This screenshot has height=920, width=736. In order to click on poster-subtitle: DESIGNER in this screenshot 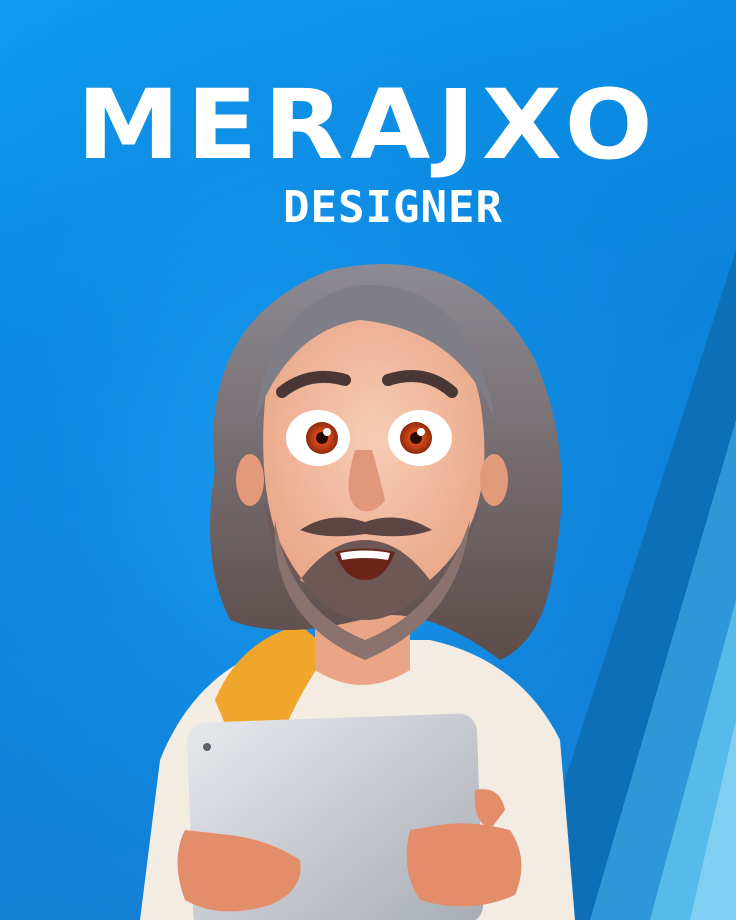, I will do `click(393, 207)`.